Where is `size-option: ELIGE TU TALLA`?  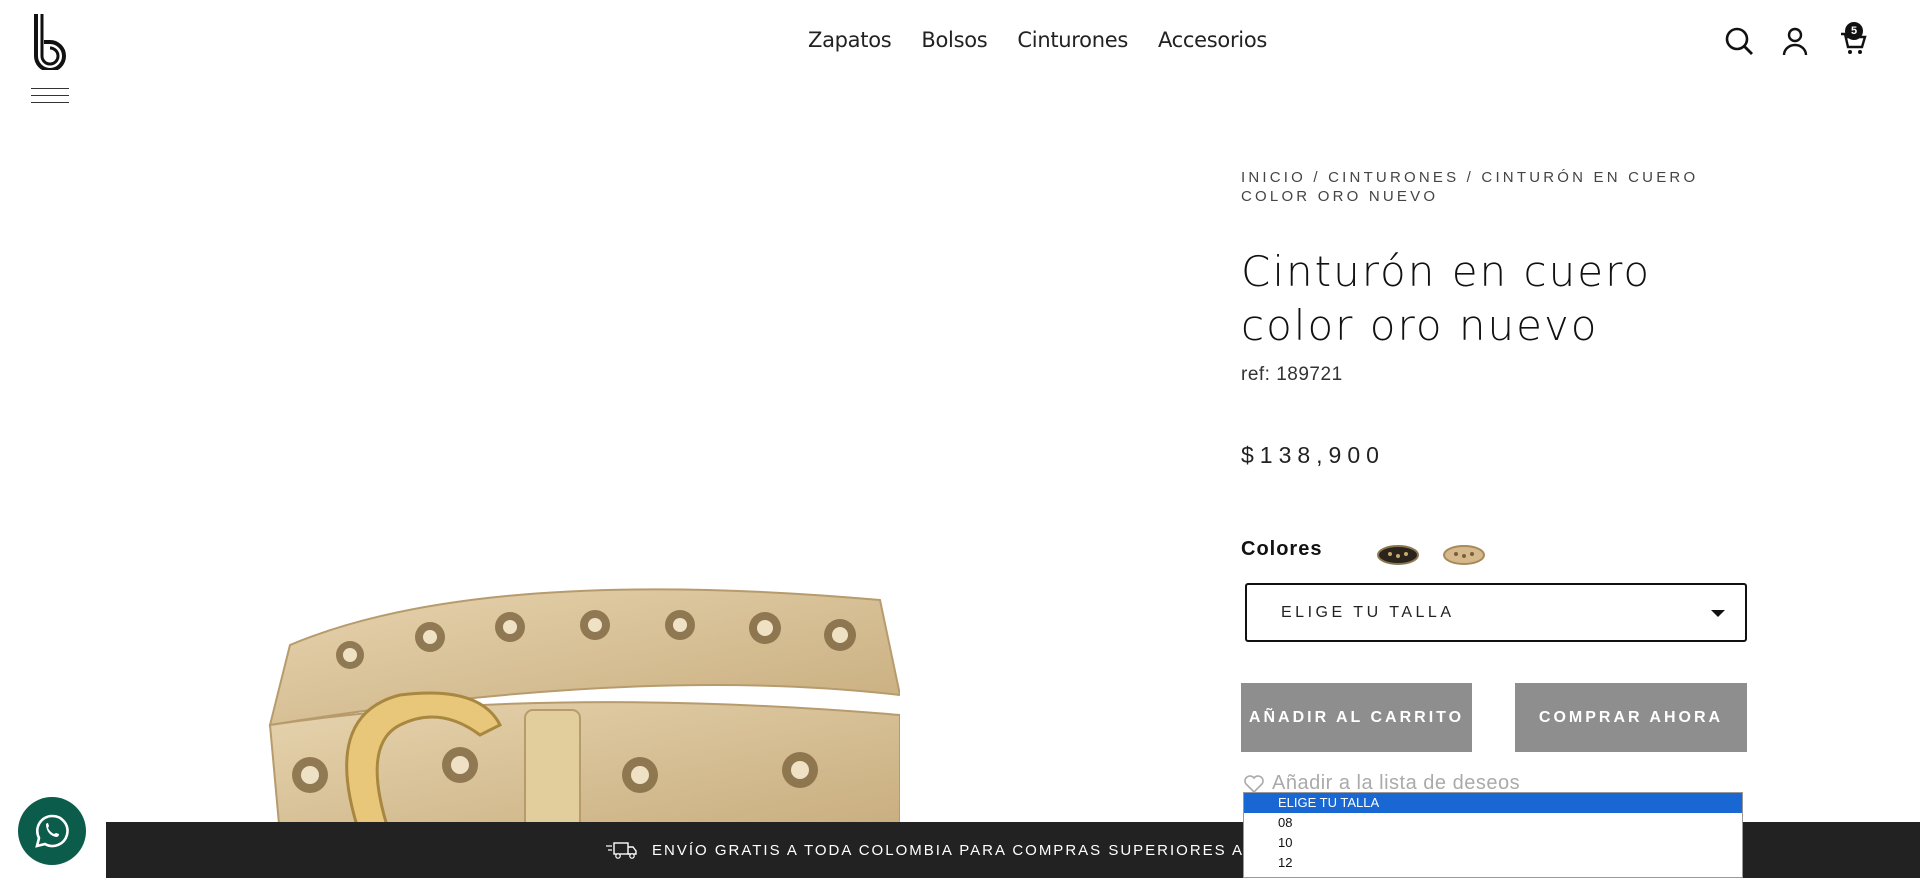
size-option: ELIGE TU TALLA is located at coordinates (1493, 803).